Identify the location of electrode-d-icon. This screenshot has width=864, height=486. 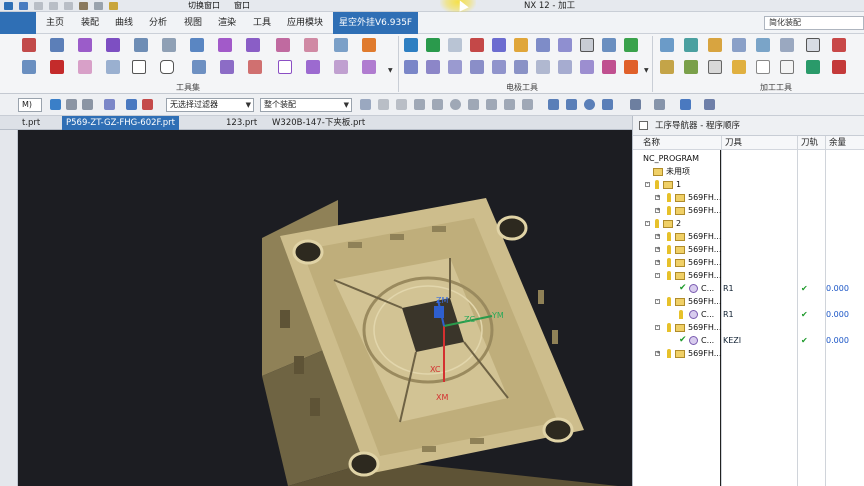
(411, 67).